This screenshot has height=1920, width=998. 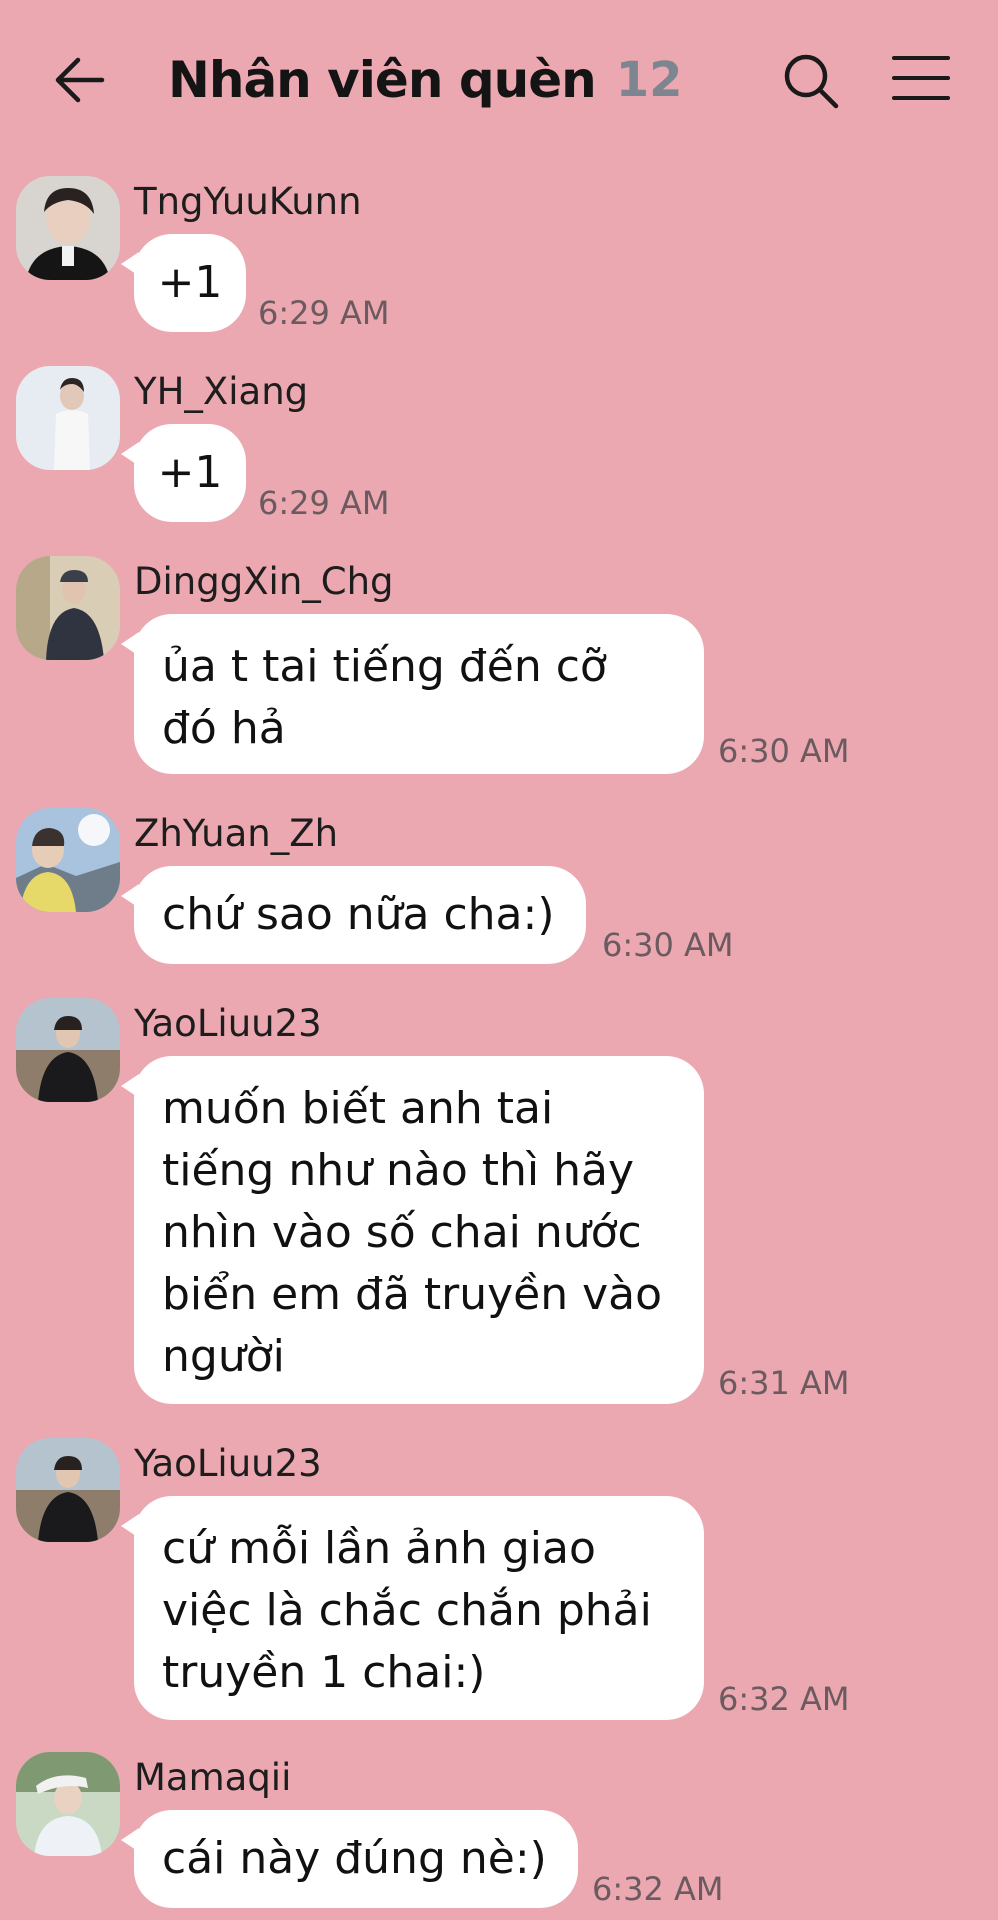 I want to click on menu-button, so click(x=921, y=78).